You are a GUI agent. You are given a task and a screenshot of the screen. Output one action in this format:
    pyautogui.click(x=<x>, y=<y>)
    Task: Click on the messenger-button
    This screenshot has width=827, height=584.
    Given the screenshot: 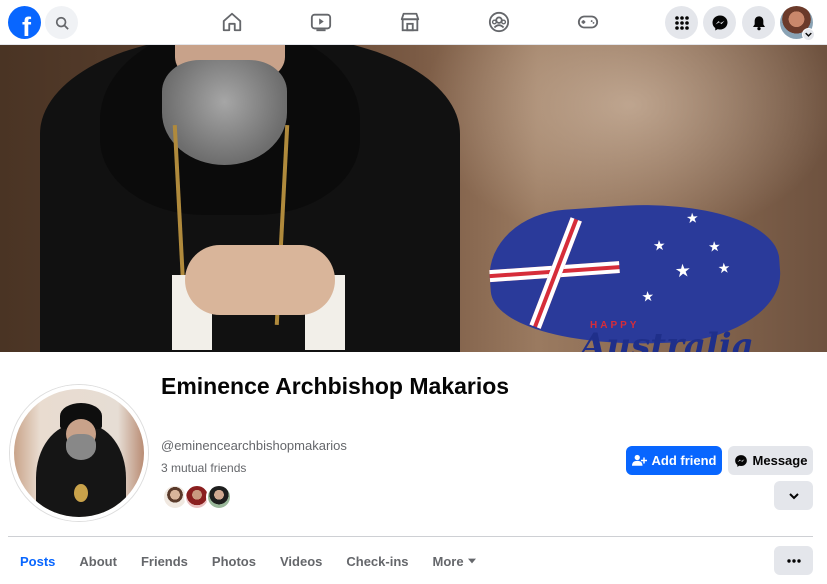 What is the action you would take?
    pyautogui.click(x=719, y=22)
    